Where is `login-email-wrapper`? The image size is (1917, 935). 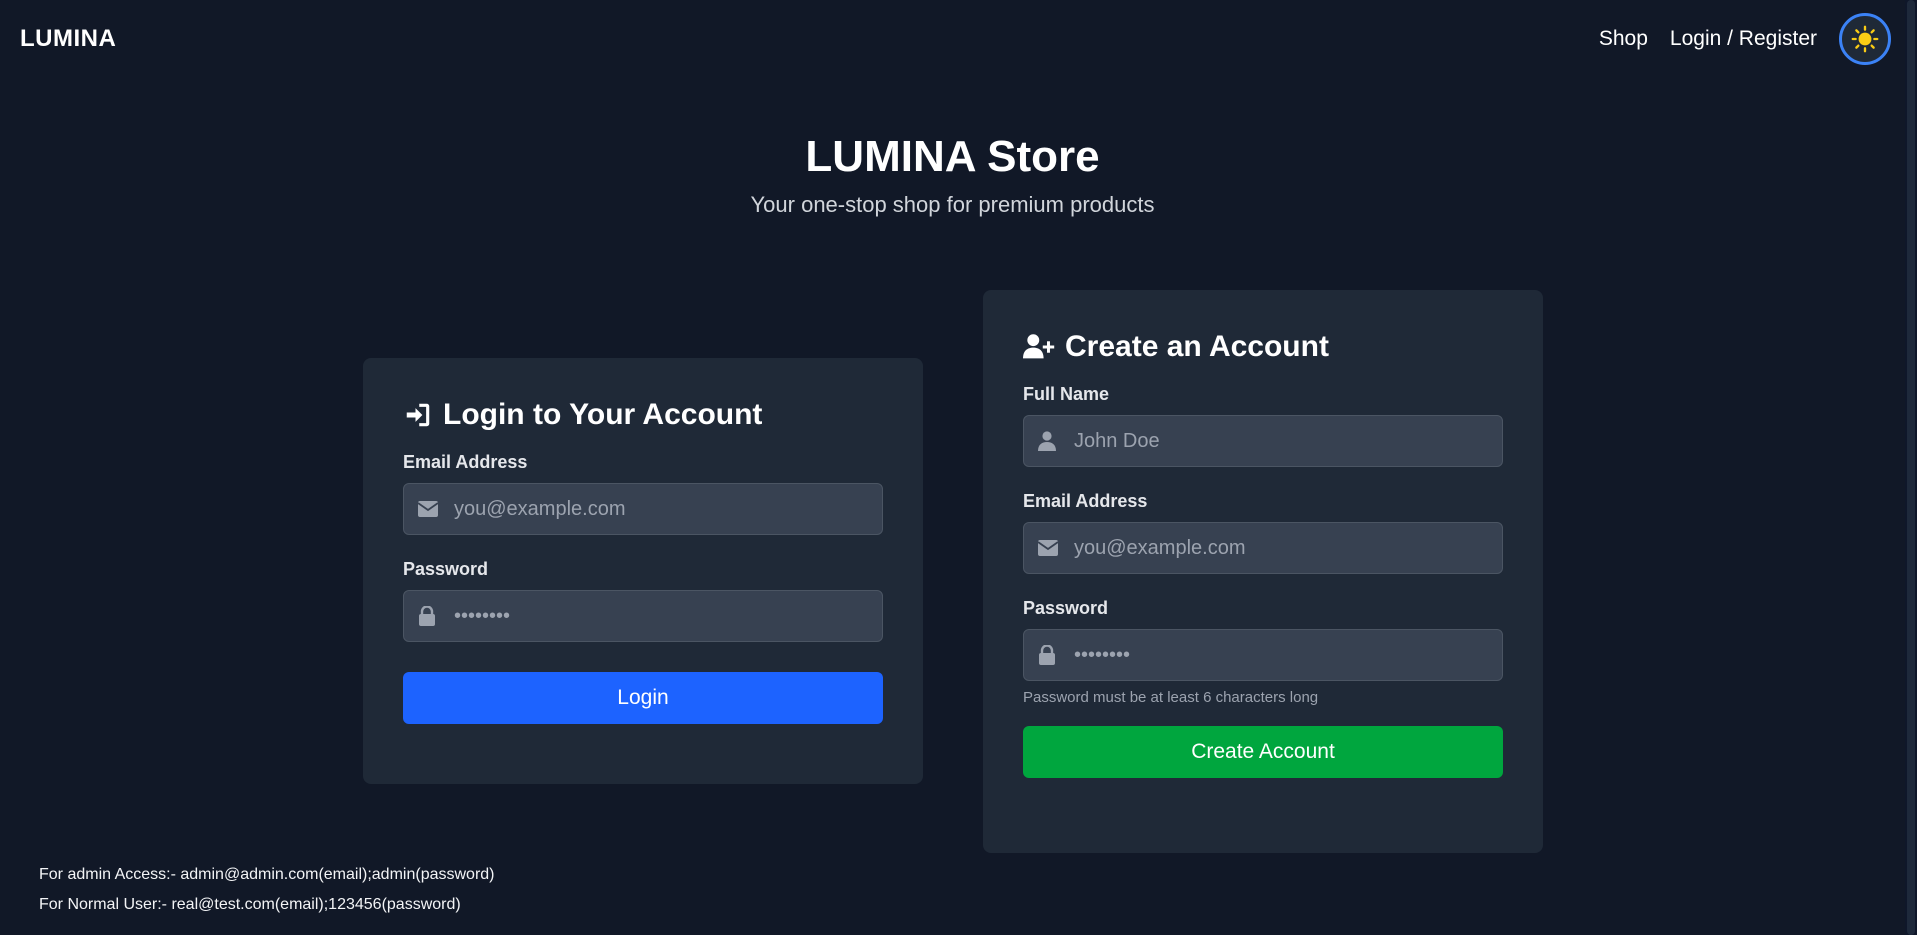
login-email-wrapper is located at coordinates (643, 509).